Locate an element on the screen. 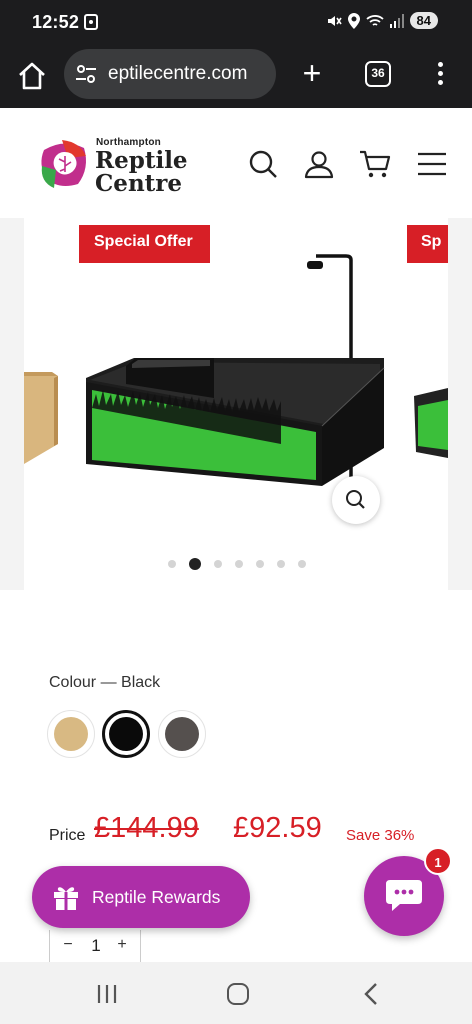 This screenshot has height=1024, width=472. next-slide-badge: Sp is located at coordinates (427, 244).